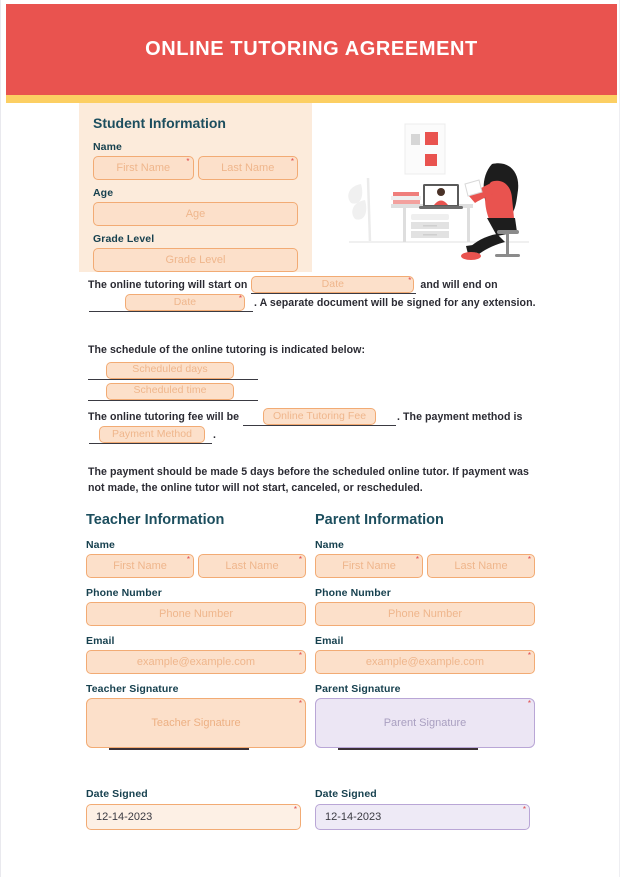  What do you see at coordinates (196, 566) in the screenshot?
I see `teacher-name-row: First Name * Last Name *` at bounding box center [196, 566].